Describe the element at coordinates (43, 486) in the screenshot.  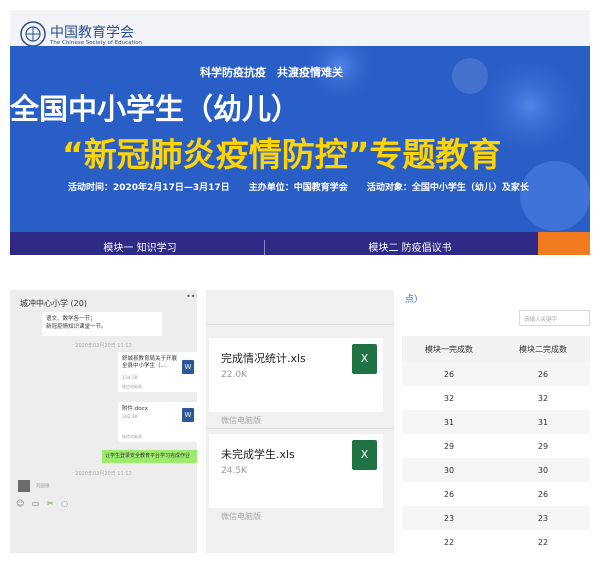
I see `sender-name: 刘国强` at that location.